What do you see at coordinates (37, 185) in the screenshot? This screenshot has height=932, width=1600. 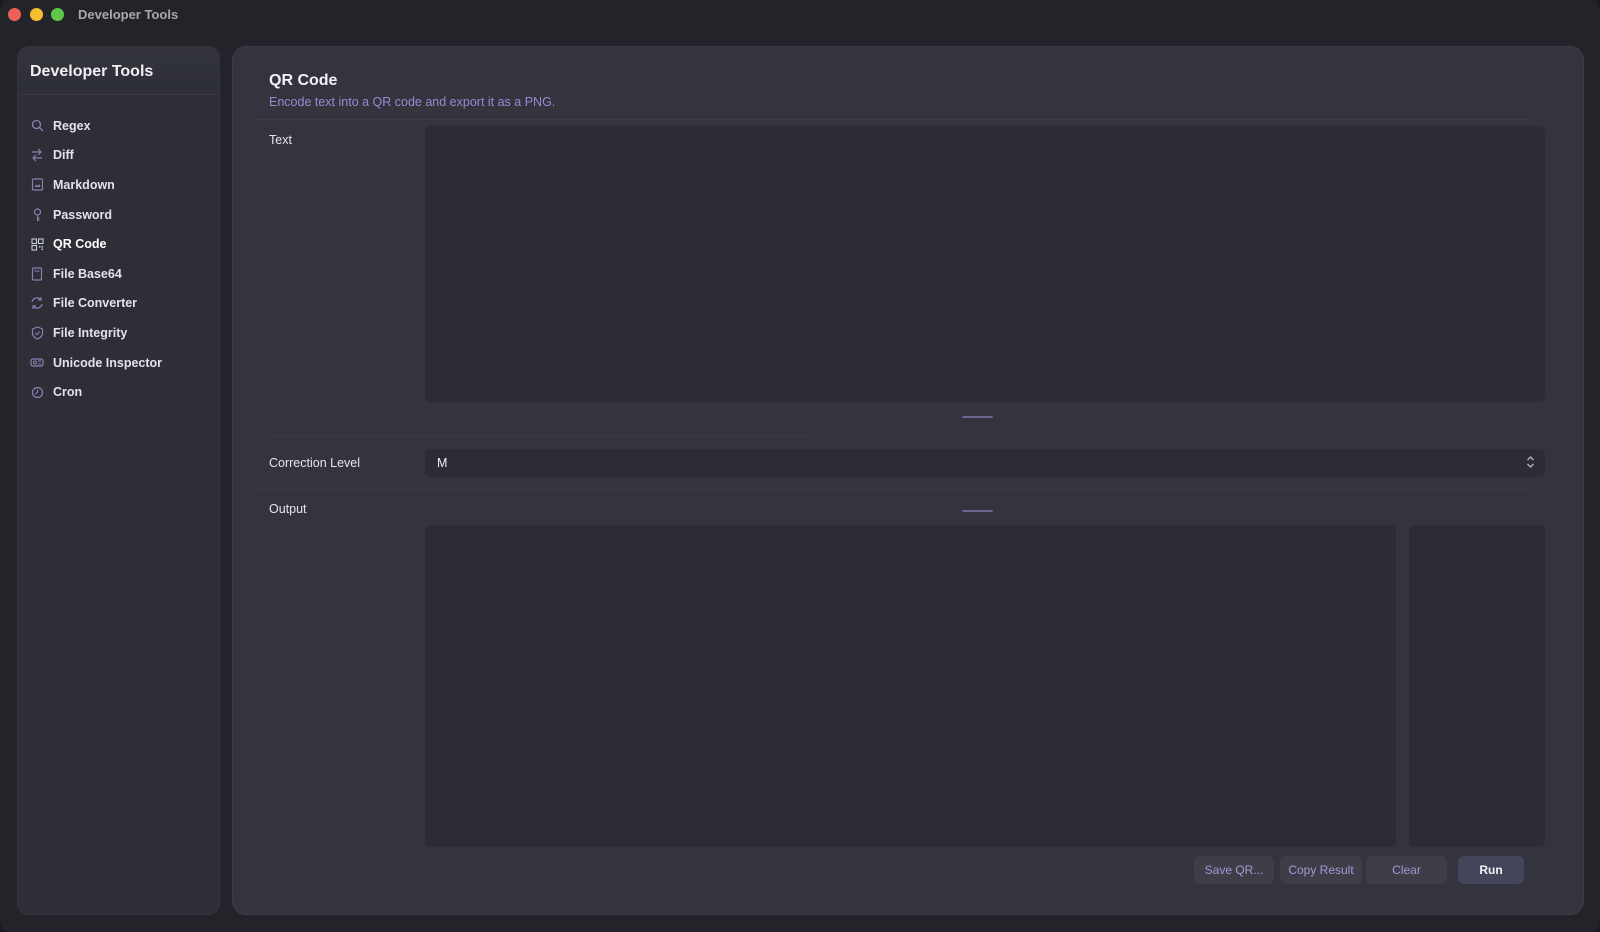 I see `document-image-icon` at bounding box center [37, 185].